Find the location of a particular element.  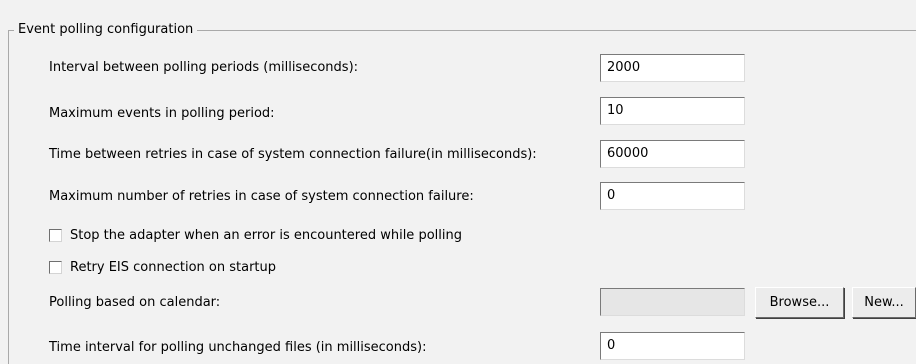

retry-eis-label: Retry EIS connection on startup is located at coordinates (173, 267).